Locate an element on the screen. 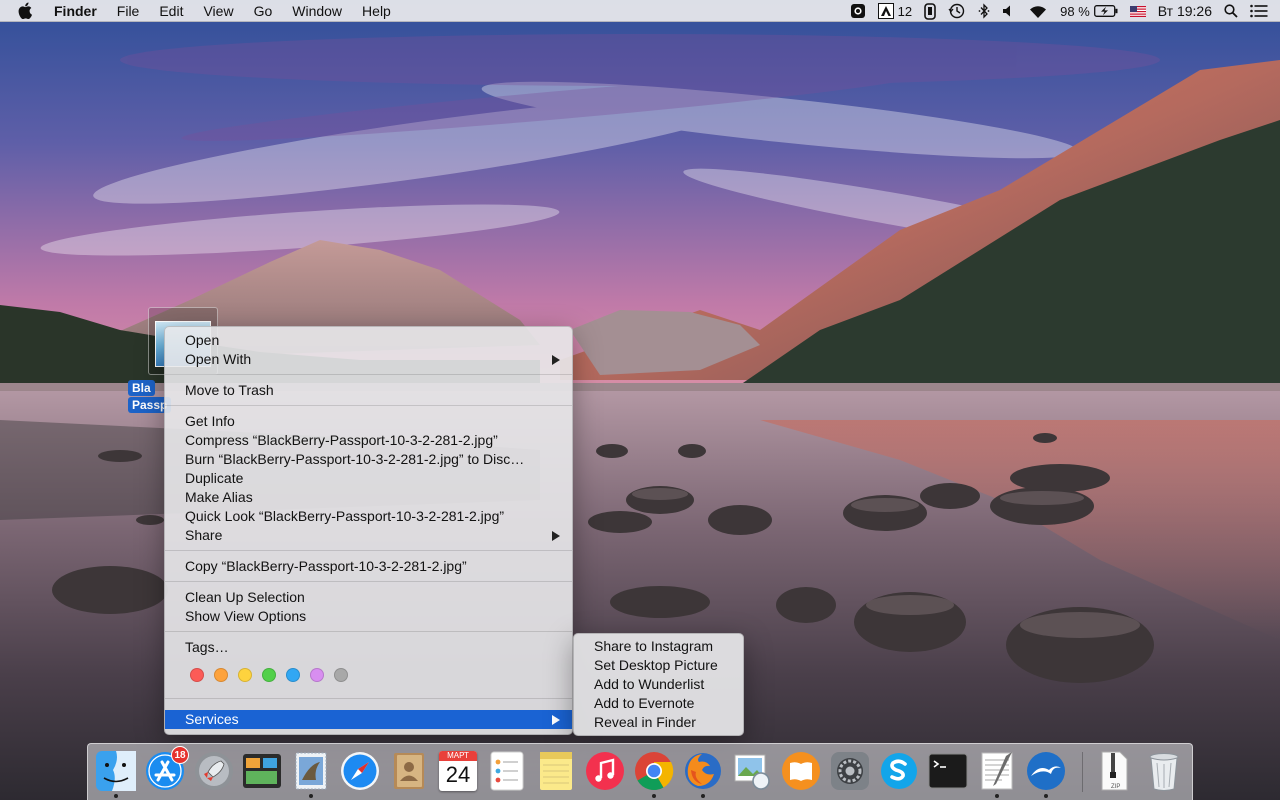  music-note-icon is located at coordinates (605, 771).